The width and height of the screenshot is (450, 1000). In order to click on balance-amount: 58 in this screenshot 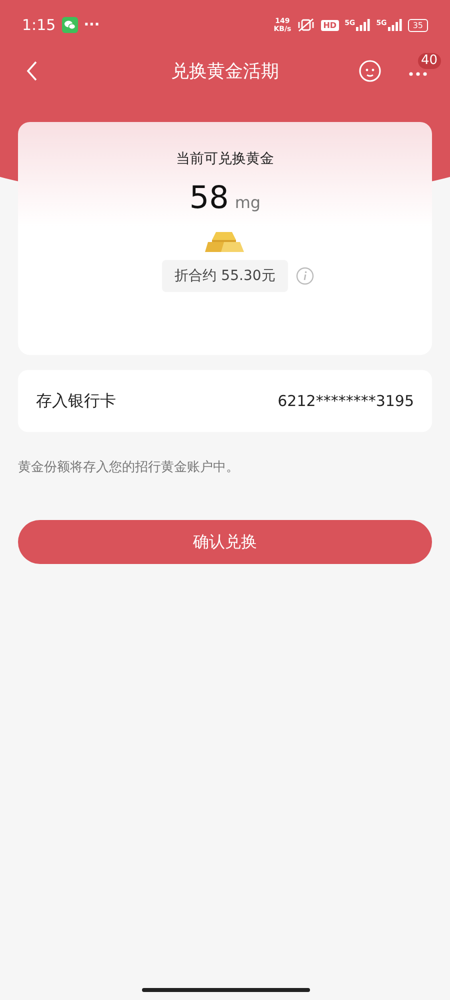, I will do `click(209, 198)`.